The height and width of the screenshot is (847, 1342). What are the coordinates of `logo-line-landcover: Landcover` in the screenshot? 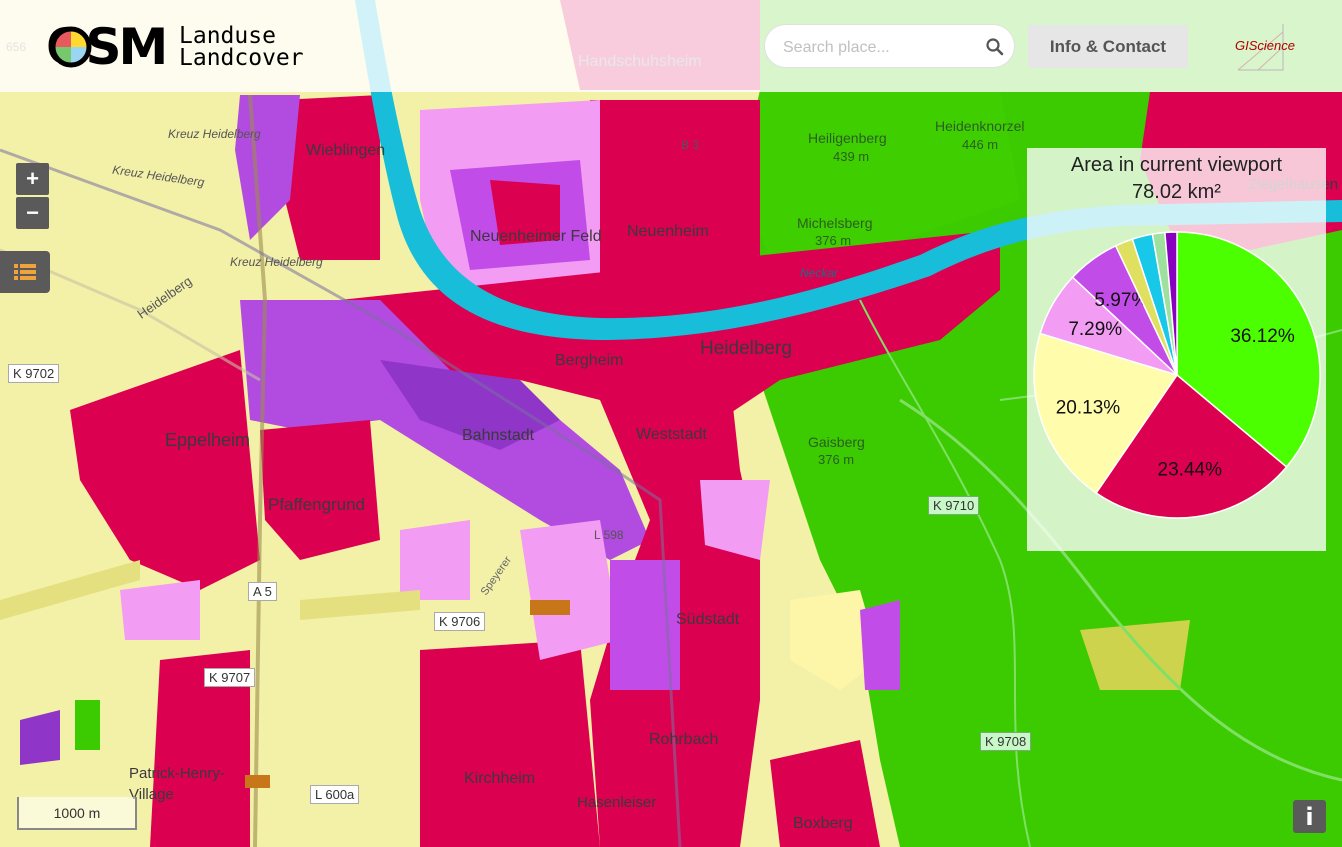 It's located at (241, 58).